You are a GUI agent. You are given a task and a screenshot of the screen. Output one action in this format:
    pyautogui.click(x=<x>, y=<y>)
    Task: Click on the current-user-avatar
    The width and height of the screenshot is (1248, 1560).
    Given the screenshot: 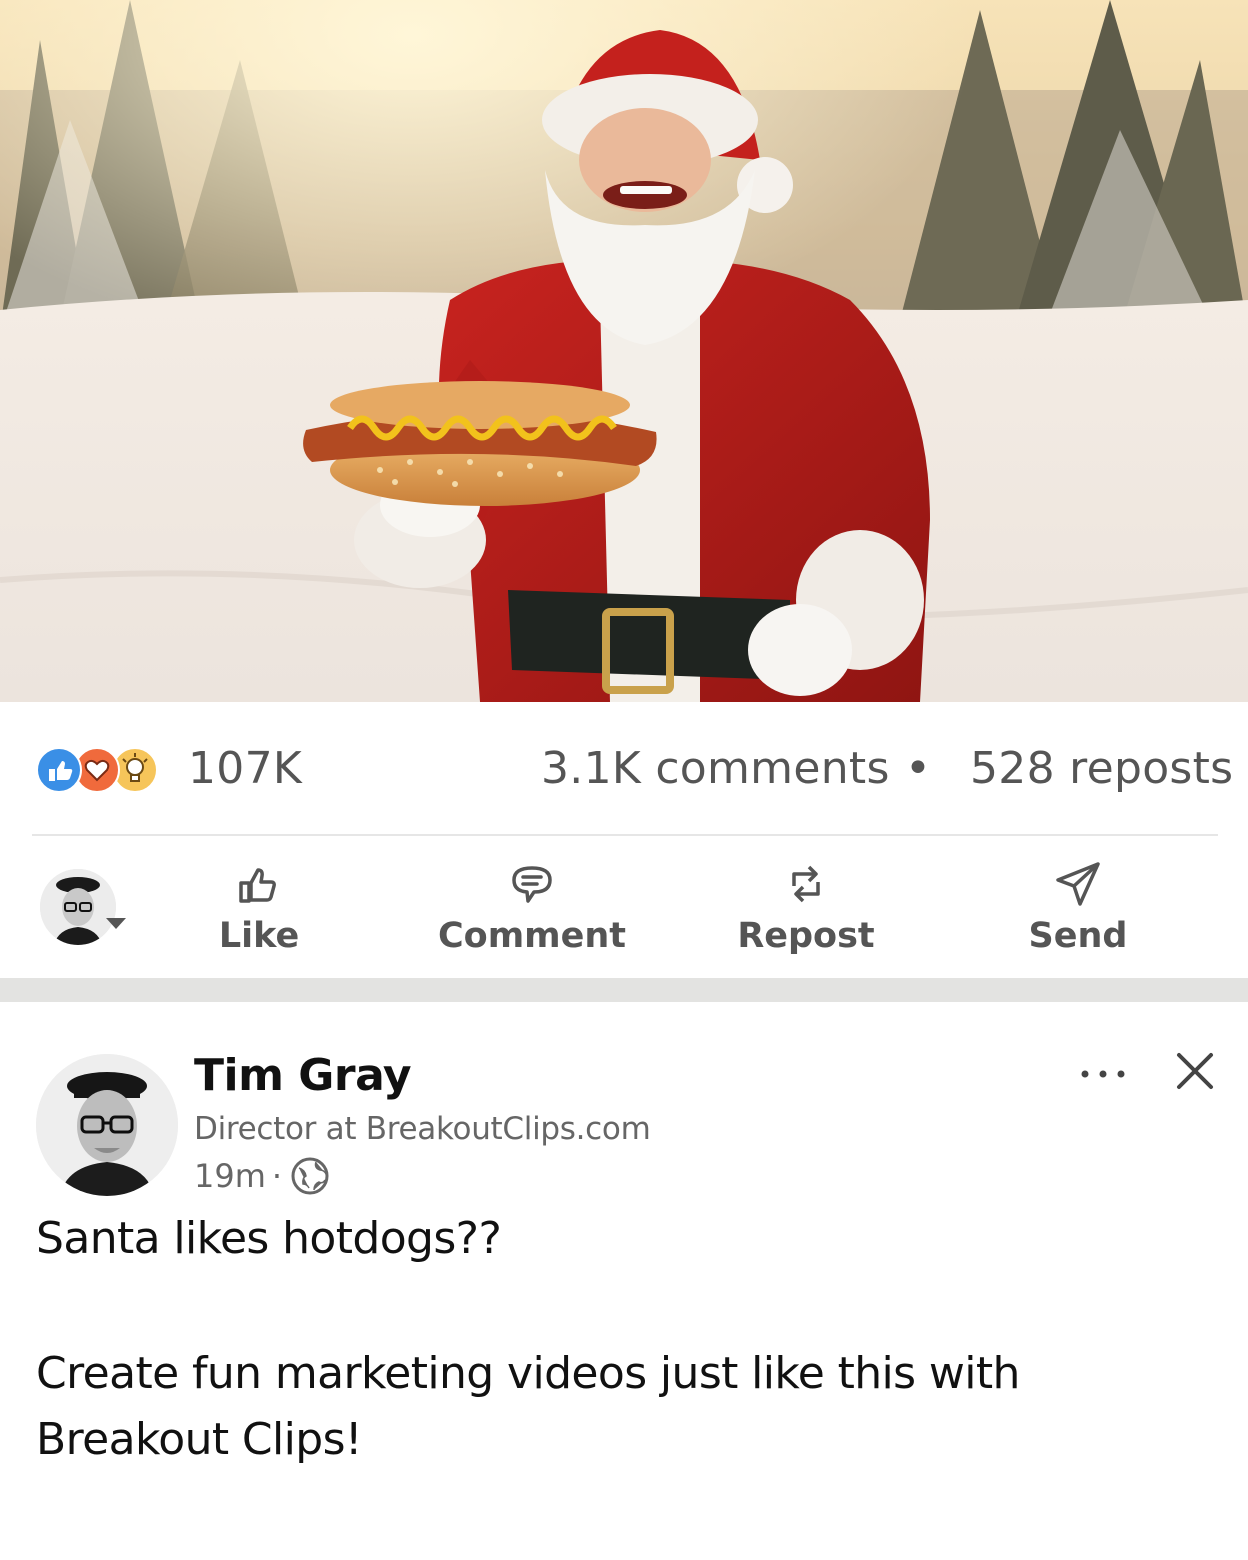 What is the action you would take?
    pyautogui.click(x=78, y=907)
    